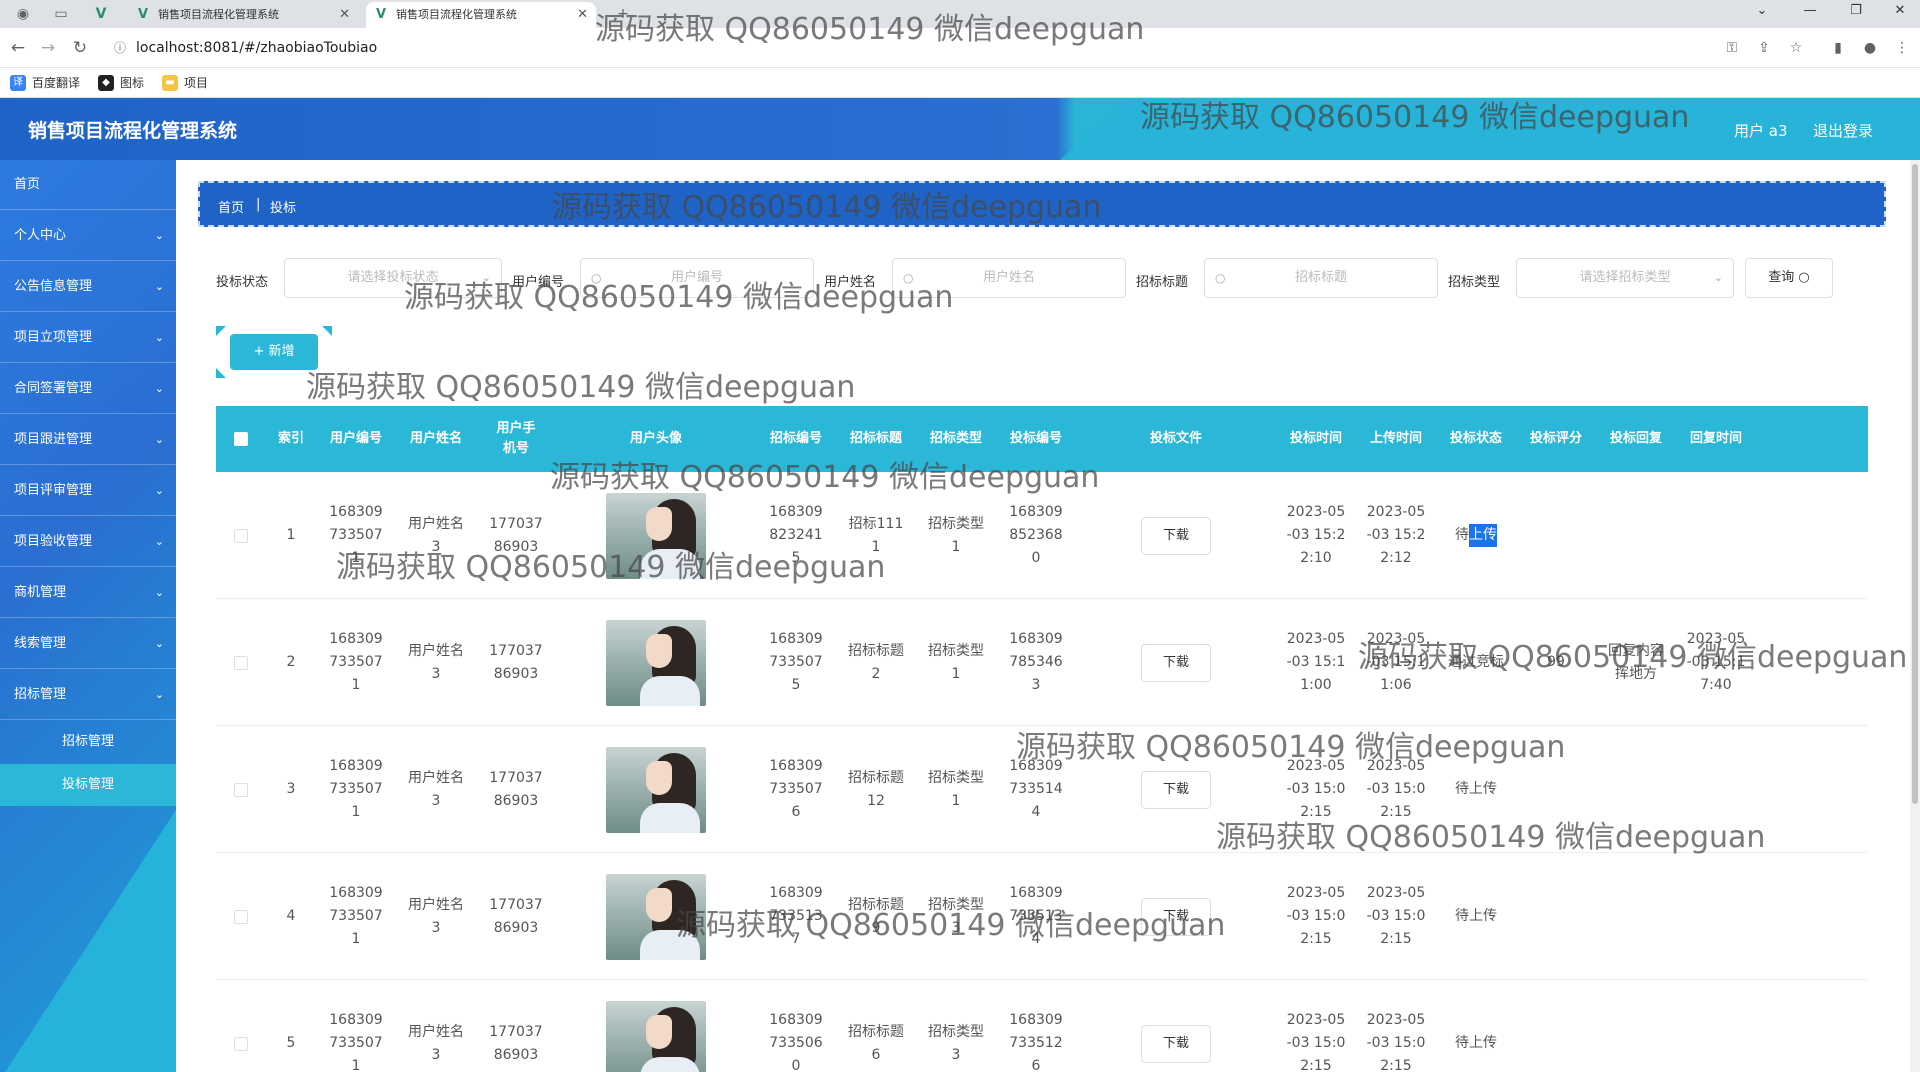 This screenshot has width=1920, height=1072. Describe the element at coordinates (1764, 48) in the screenshot. I see `share-icon: ⇪` at that location.